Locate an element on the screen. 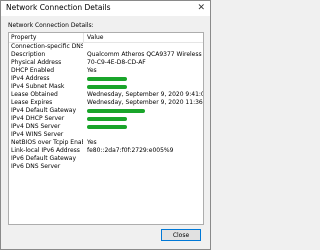 The height and width of the screenshot is (250, 320). column-separator is located at coordinates (83, 37).